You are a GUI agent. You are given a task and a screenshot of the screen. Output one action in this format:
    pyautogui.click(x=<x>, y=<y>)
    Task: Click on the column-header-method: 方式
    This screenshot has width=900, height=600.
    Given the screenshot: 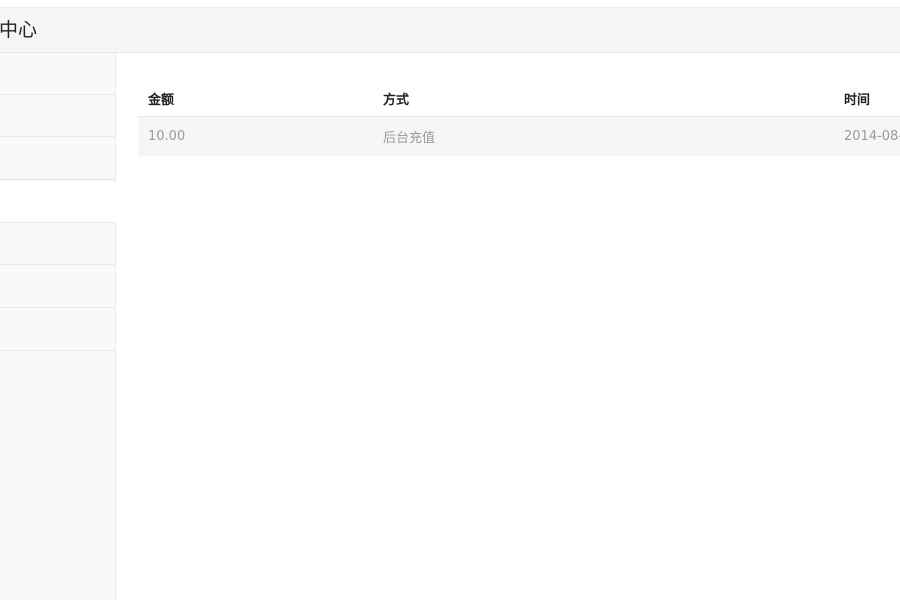 What is the action you would take?
    pyautogui.click(x=603, y=98)
    